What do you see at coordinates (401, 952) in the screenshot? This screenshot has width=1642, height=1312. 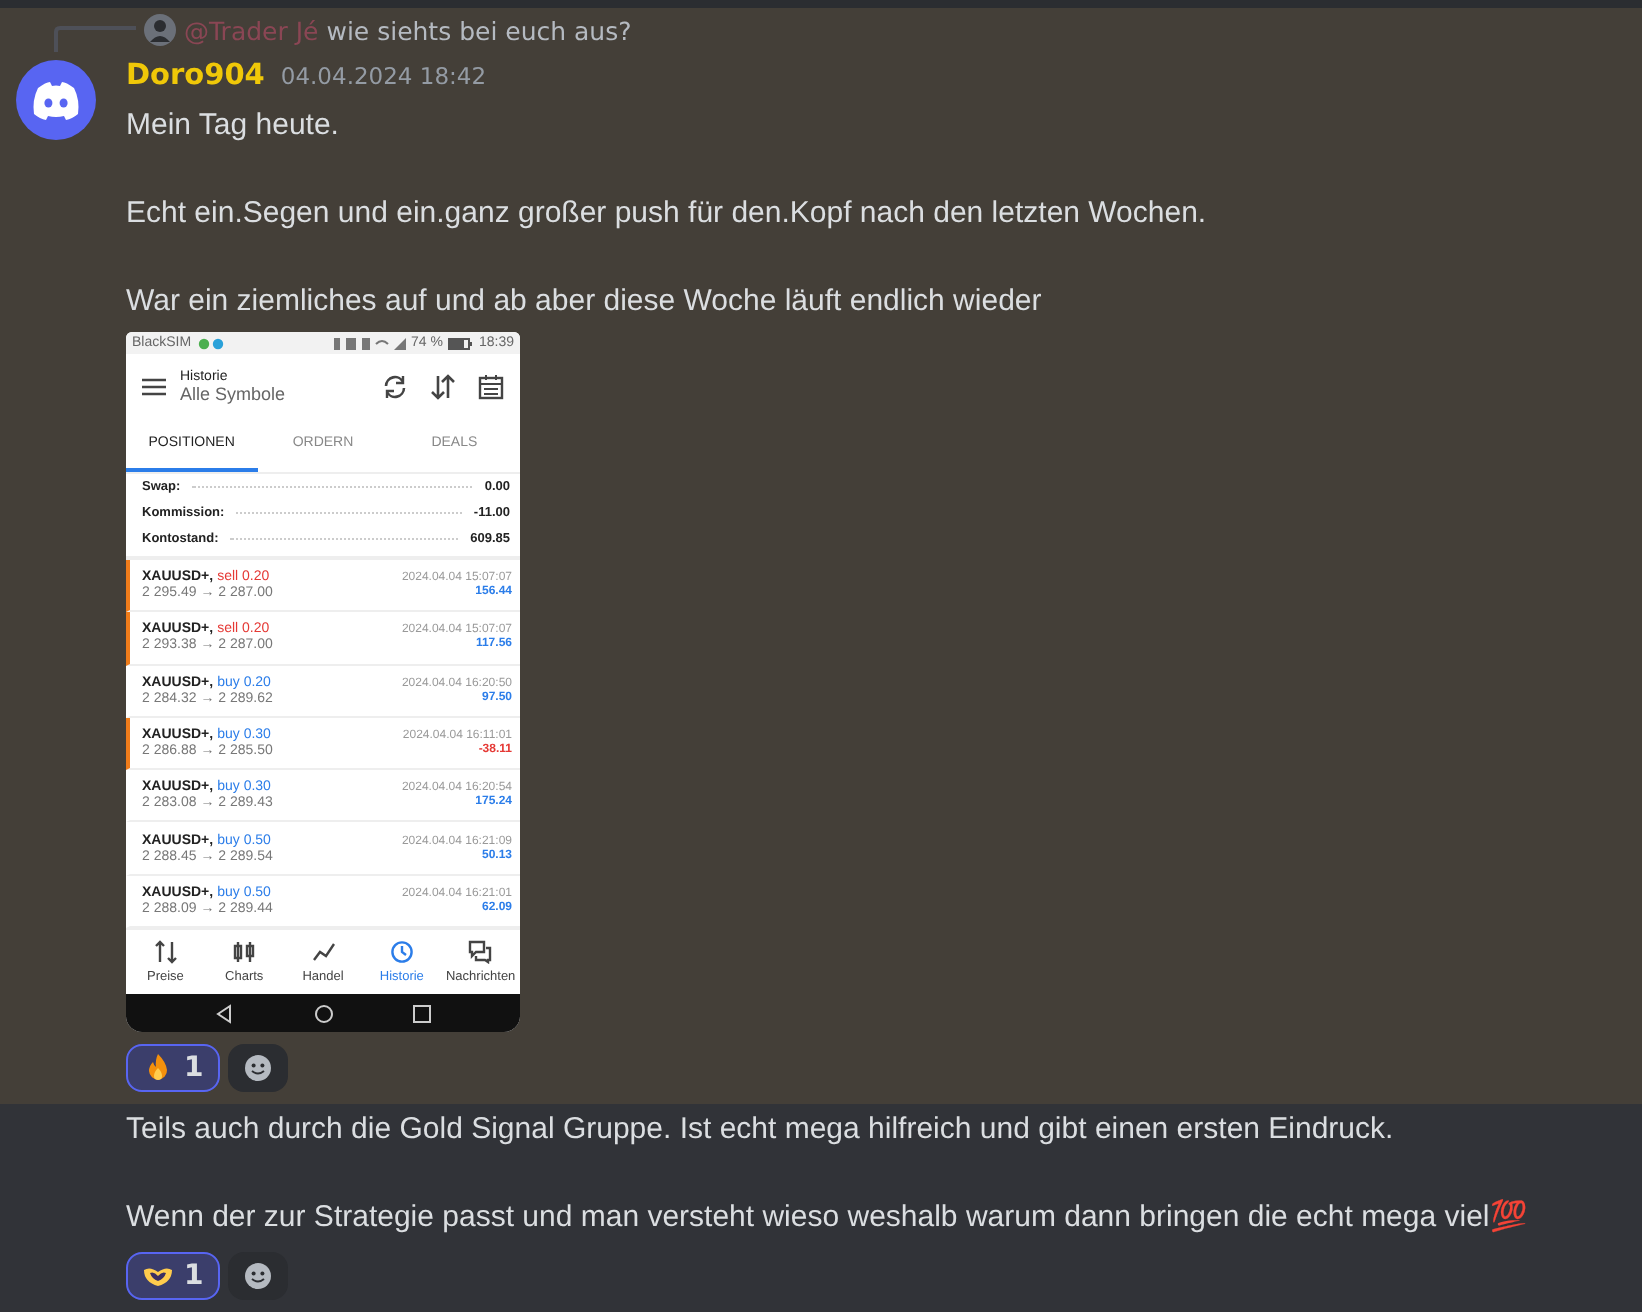 I see `clock-icon` at bounding box center [401, 952].